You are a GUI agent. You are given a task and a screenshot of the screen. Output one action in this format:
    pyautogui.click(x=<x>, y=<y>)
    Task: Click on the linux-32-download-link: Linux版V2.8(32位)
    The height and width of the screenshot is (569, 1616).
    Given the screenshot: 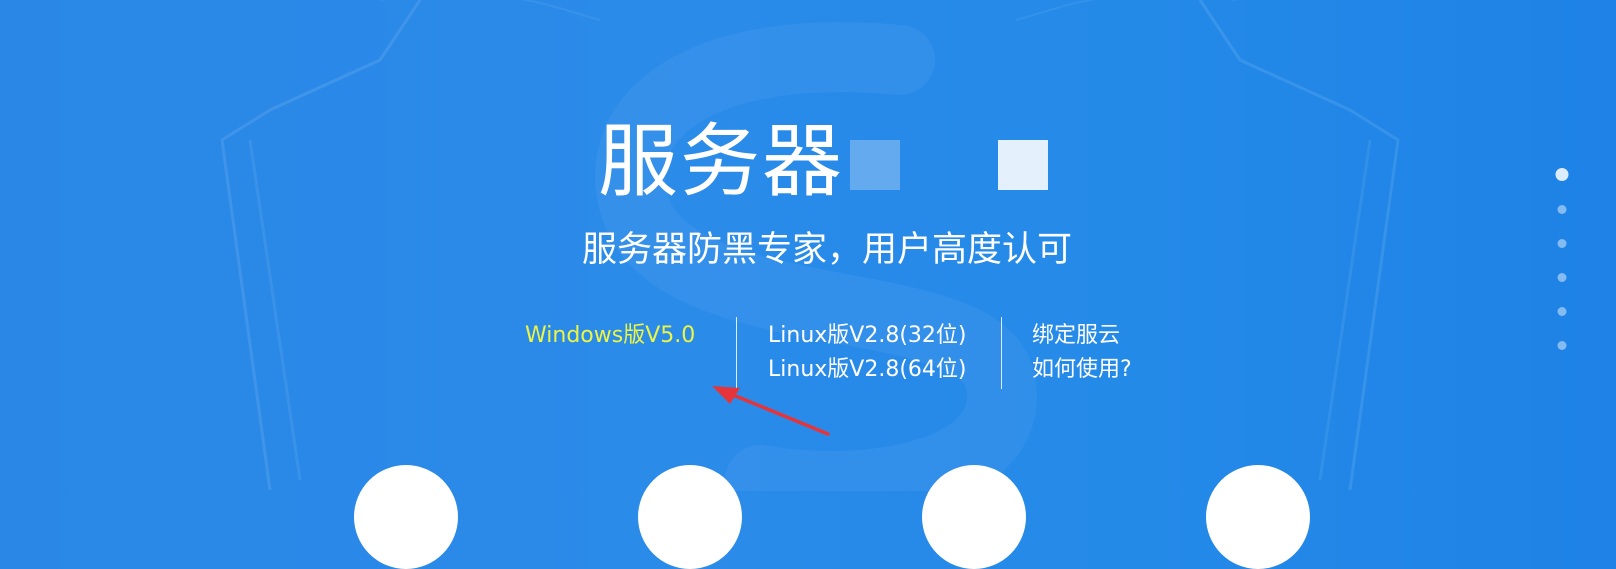 What is the action you would take?
    pyautogui.click(x=867, y=336)
    